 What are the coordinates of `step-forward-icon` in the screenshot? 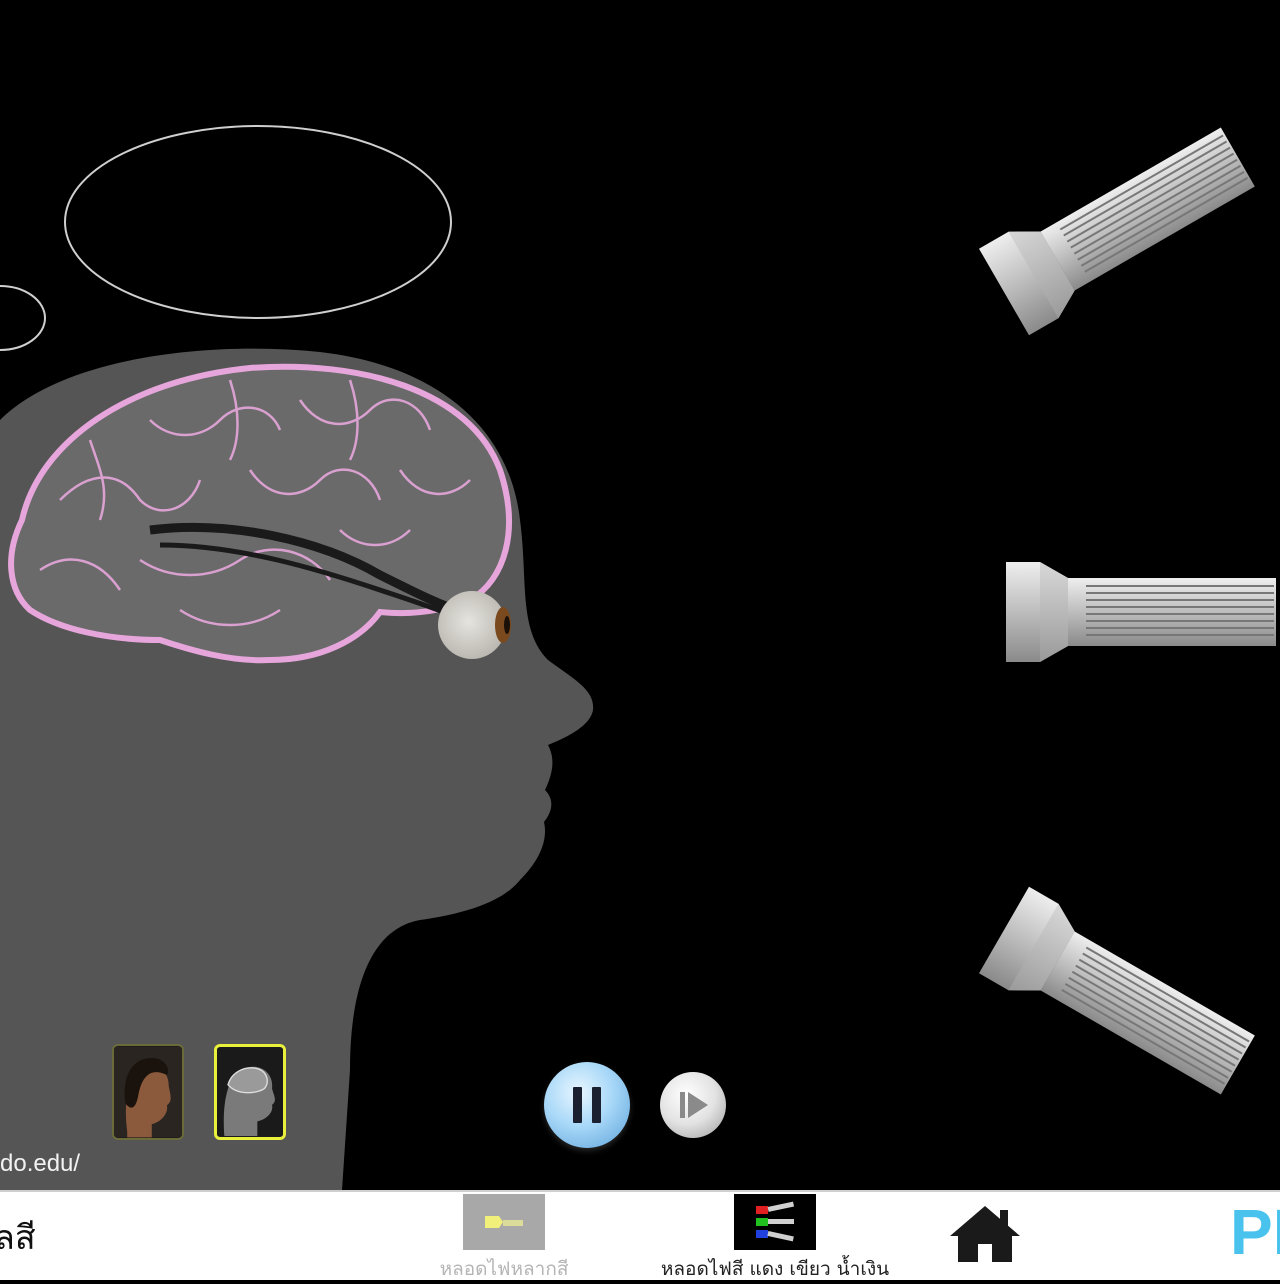 It's located at (694, 1105).